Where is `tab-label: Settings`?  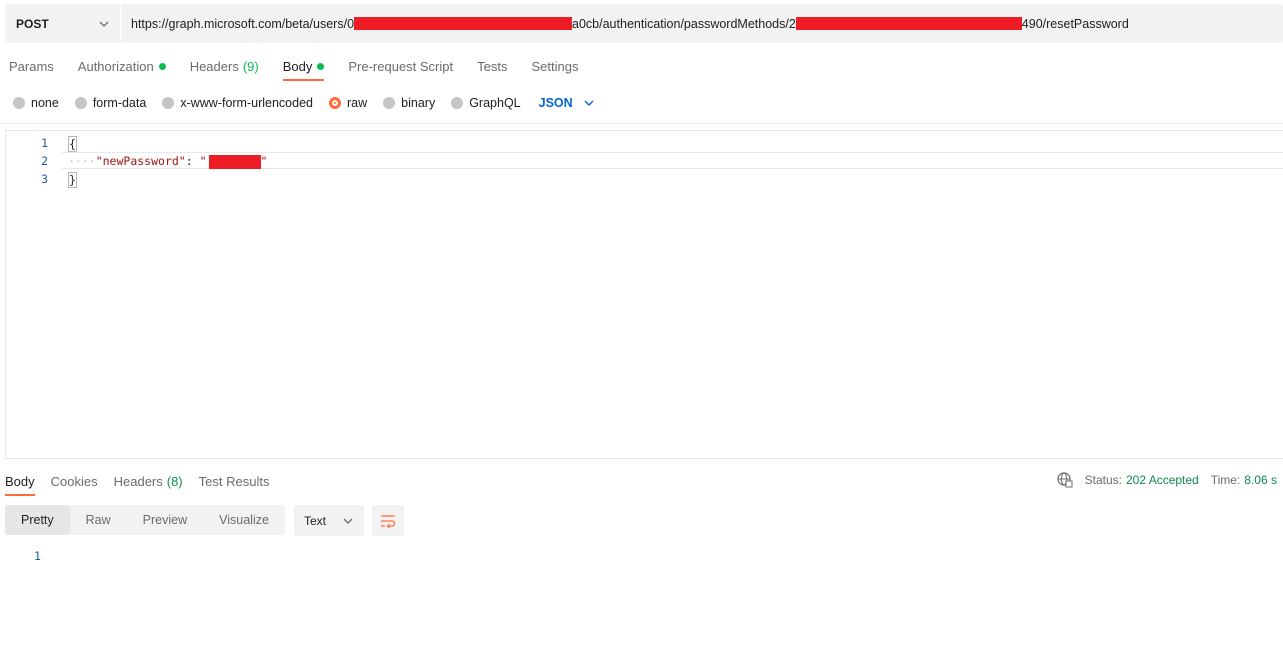
tab-label: Settings is located at coordinates (555, 66).